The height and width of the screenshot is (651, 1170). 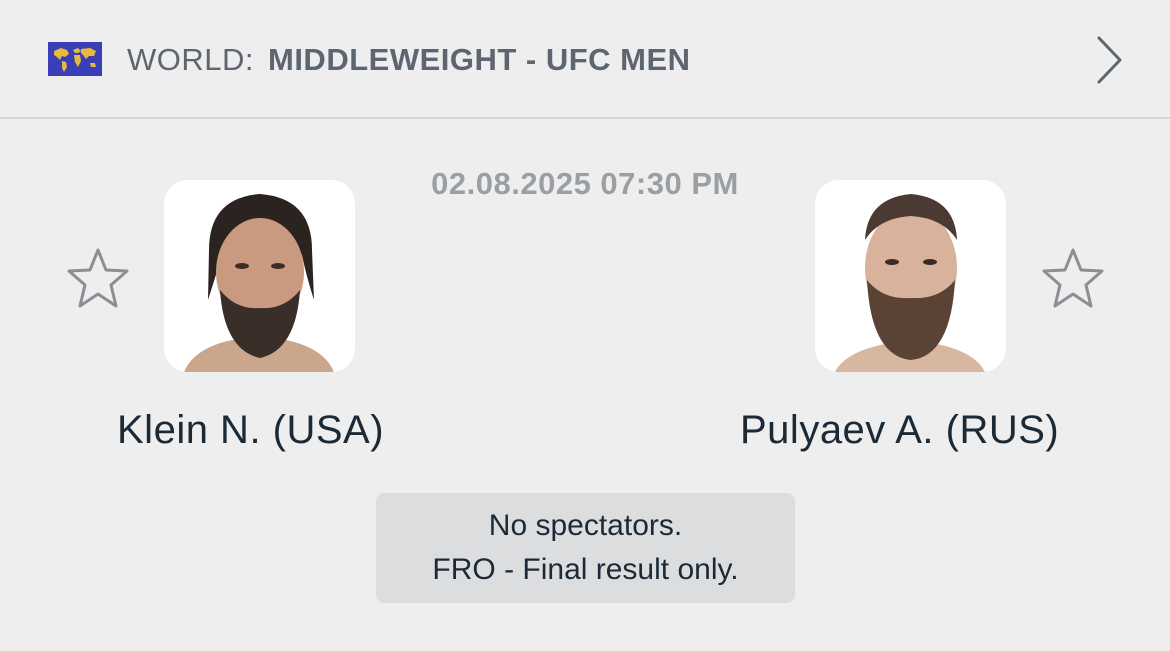 What do you see at coordinates (98, 279) in the screenshot?
I see `home-favorite-star-icon` at bounding box center [98, 279].